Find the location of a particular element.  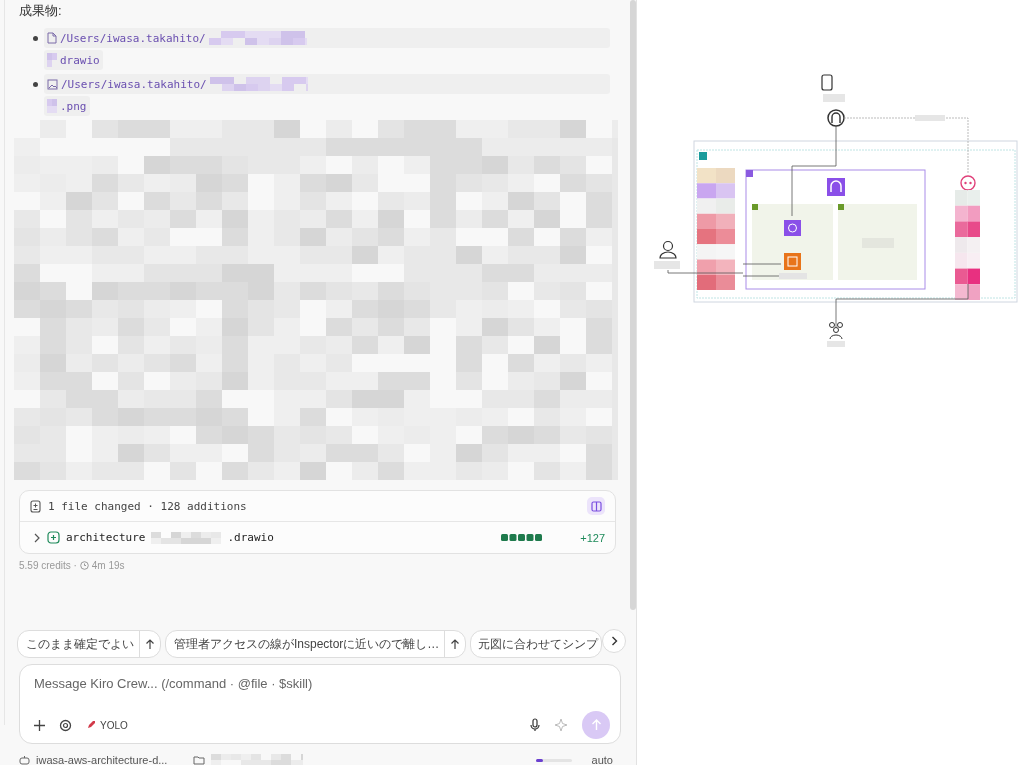

split-view-button is located at coordinates (596, 506).